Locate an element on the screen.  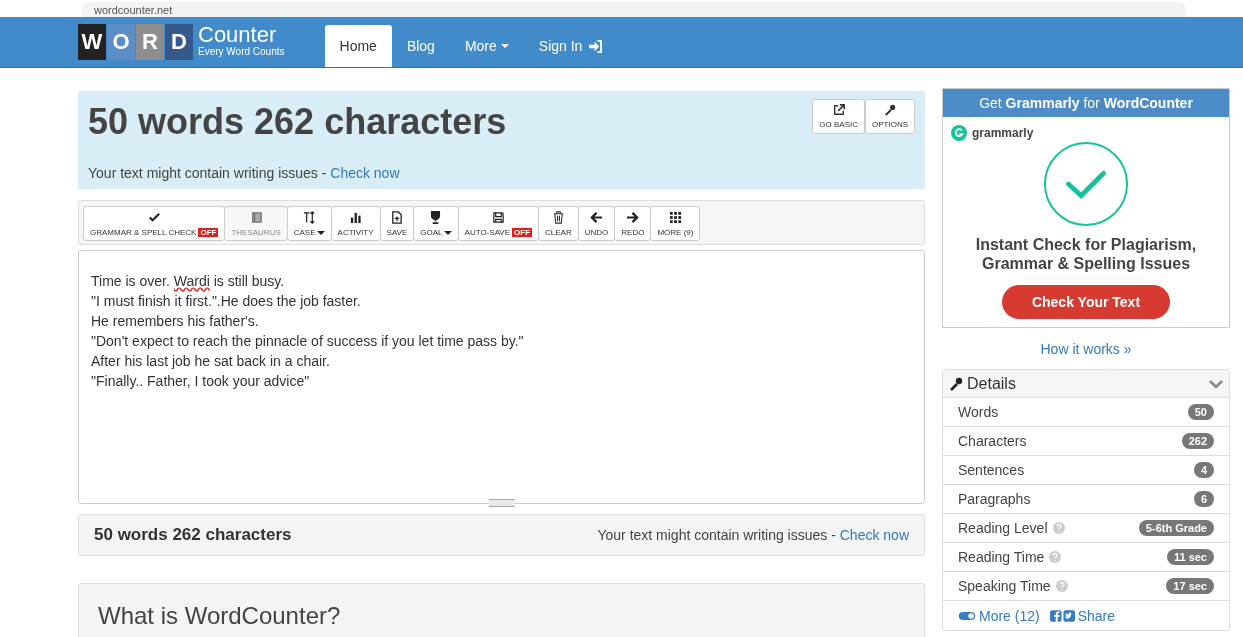
how-it-works-link: How it works » is located at coordinates (1086, 349).